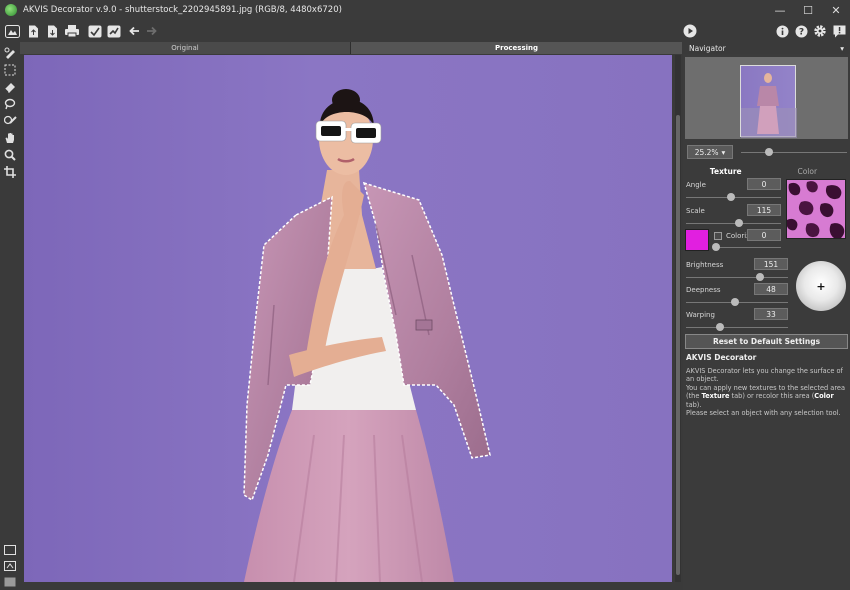 This screenshot has width=850, height=590. I want to click on brightness-slider-knob, so click(760, 277).